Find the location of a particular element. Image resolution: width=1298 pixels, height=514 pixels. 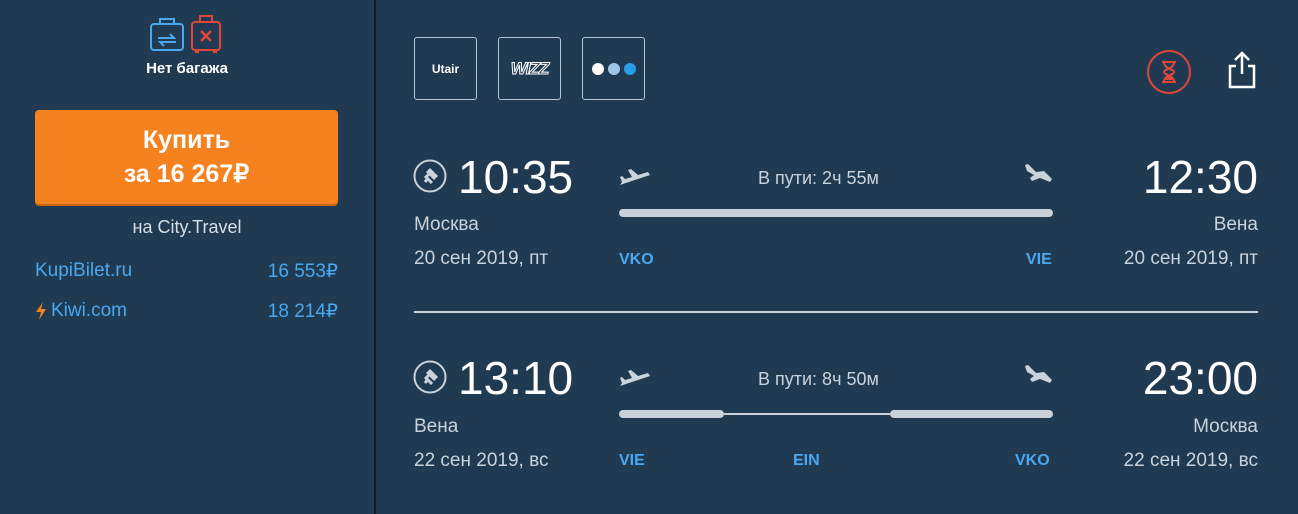

airline-name: WIZZ is located at coordinates (530, 68).